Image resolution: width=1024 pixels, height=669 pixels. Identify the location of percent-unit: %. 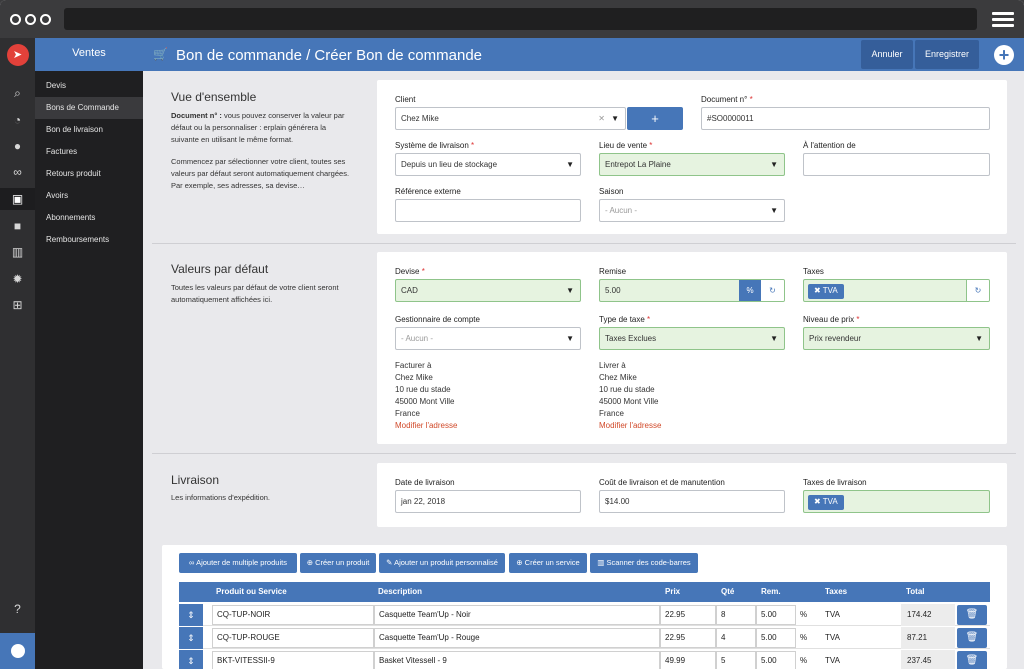
(750, 290).